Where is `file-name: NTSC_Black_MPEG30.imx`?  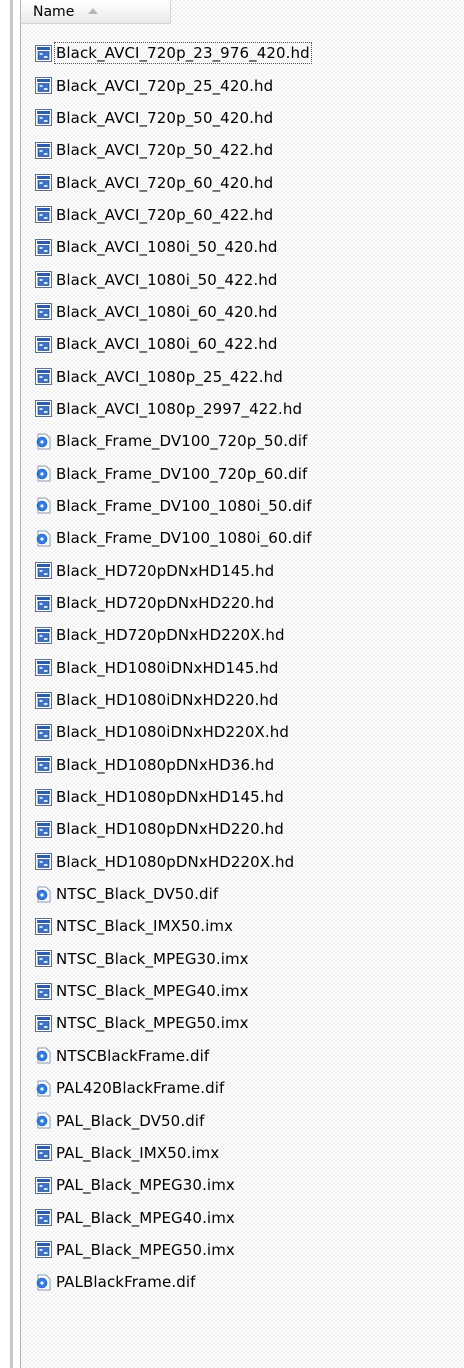 file-name: NTSC_Black_MPEG30.imx is located at coordinates (152, 958).